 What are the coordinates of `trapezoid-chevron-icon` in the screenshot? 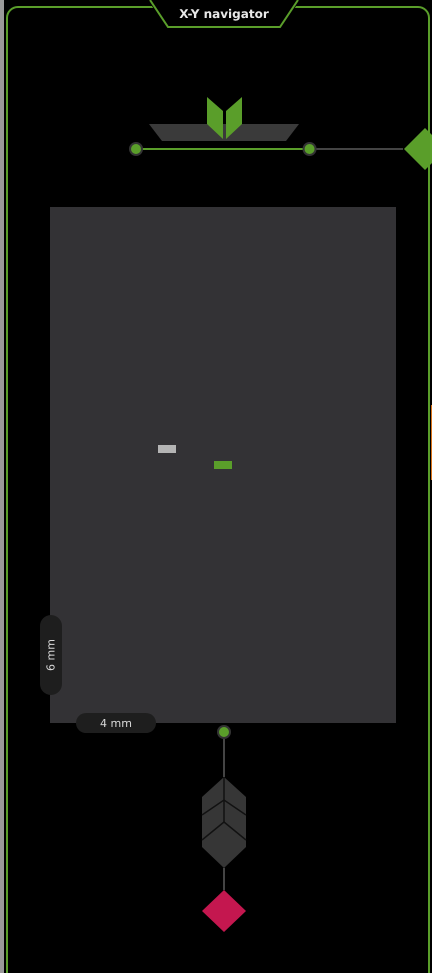 It's located at (224, 119).